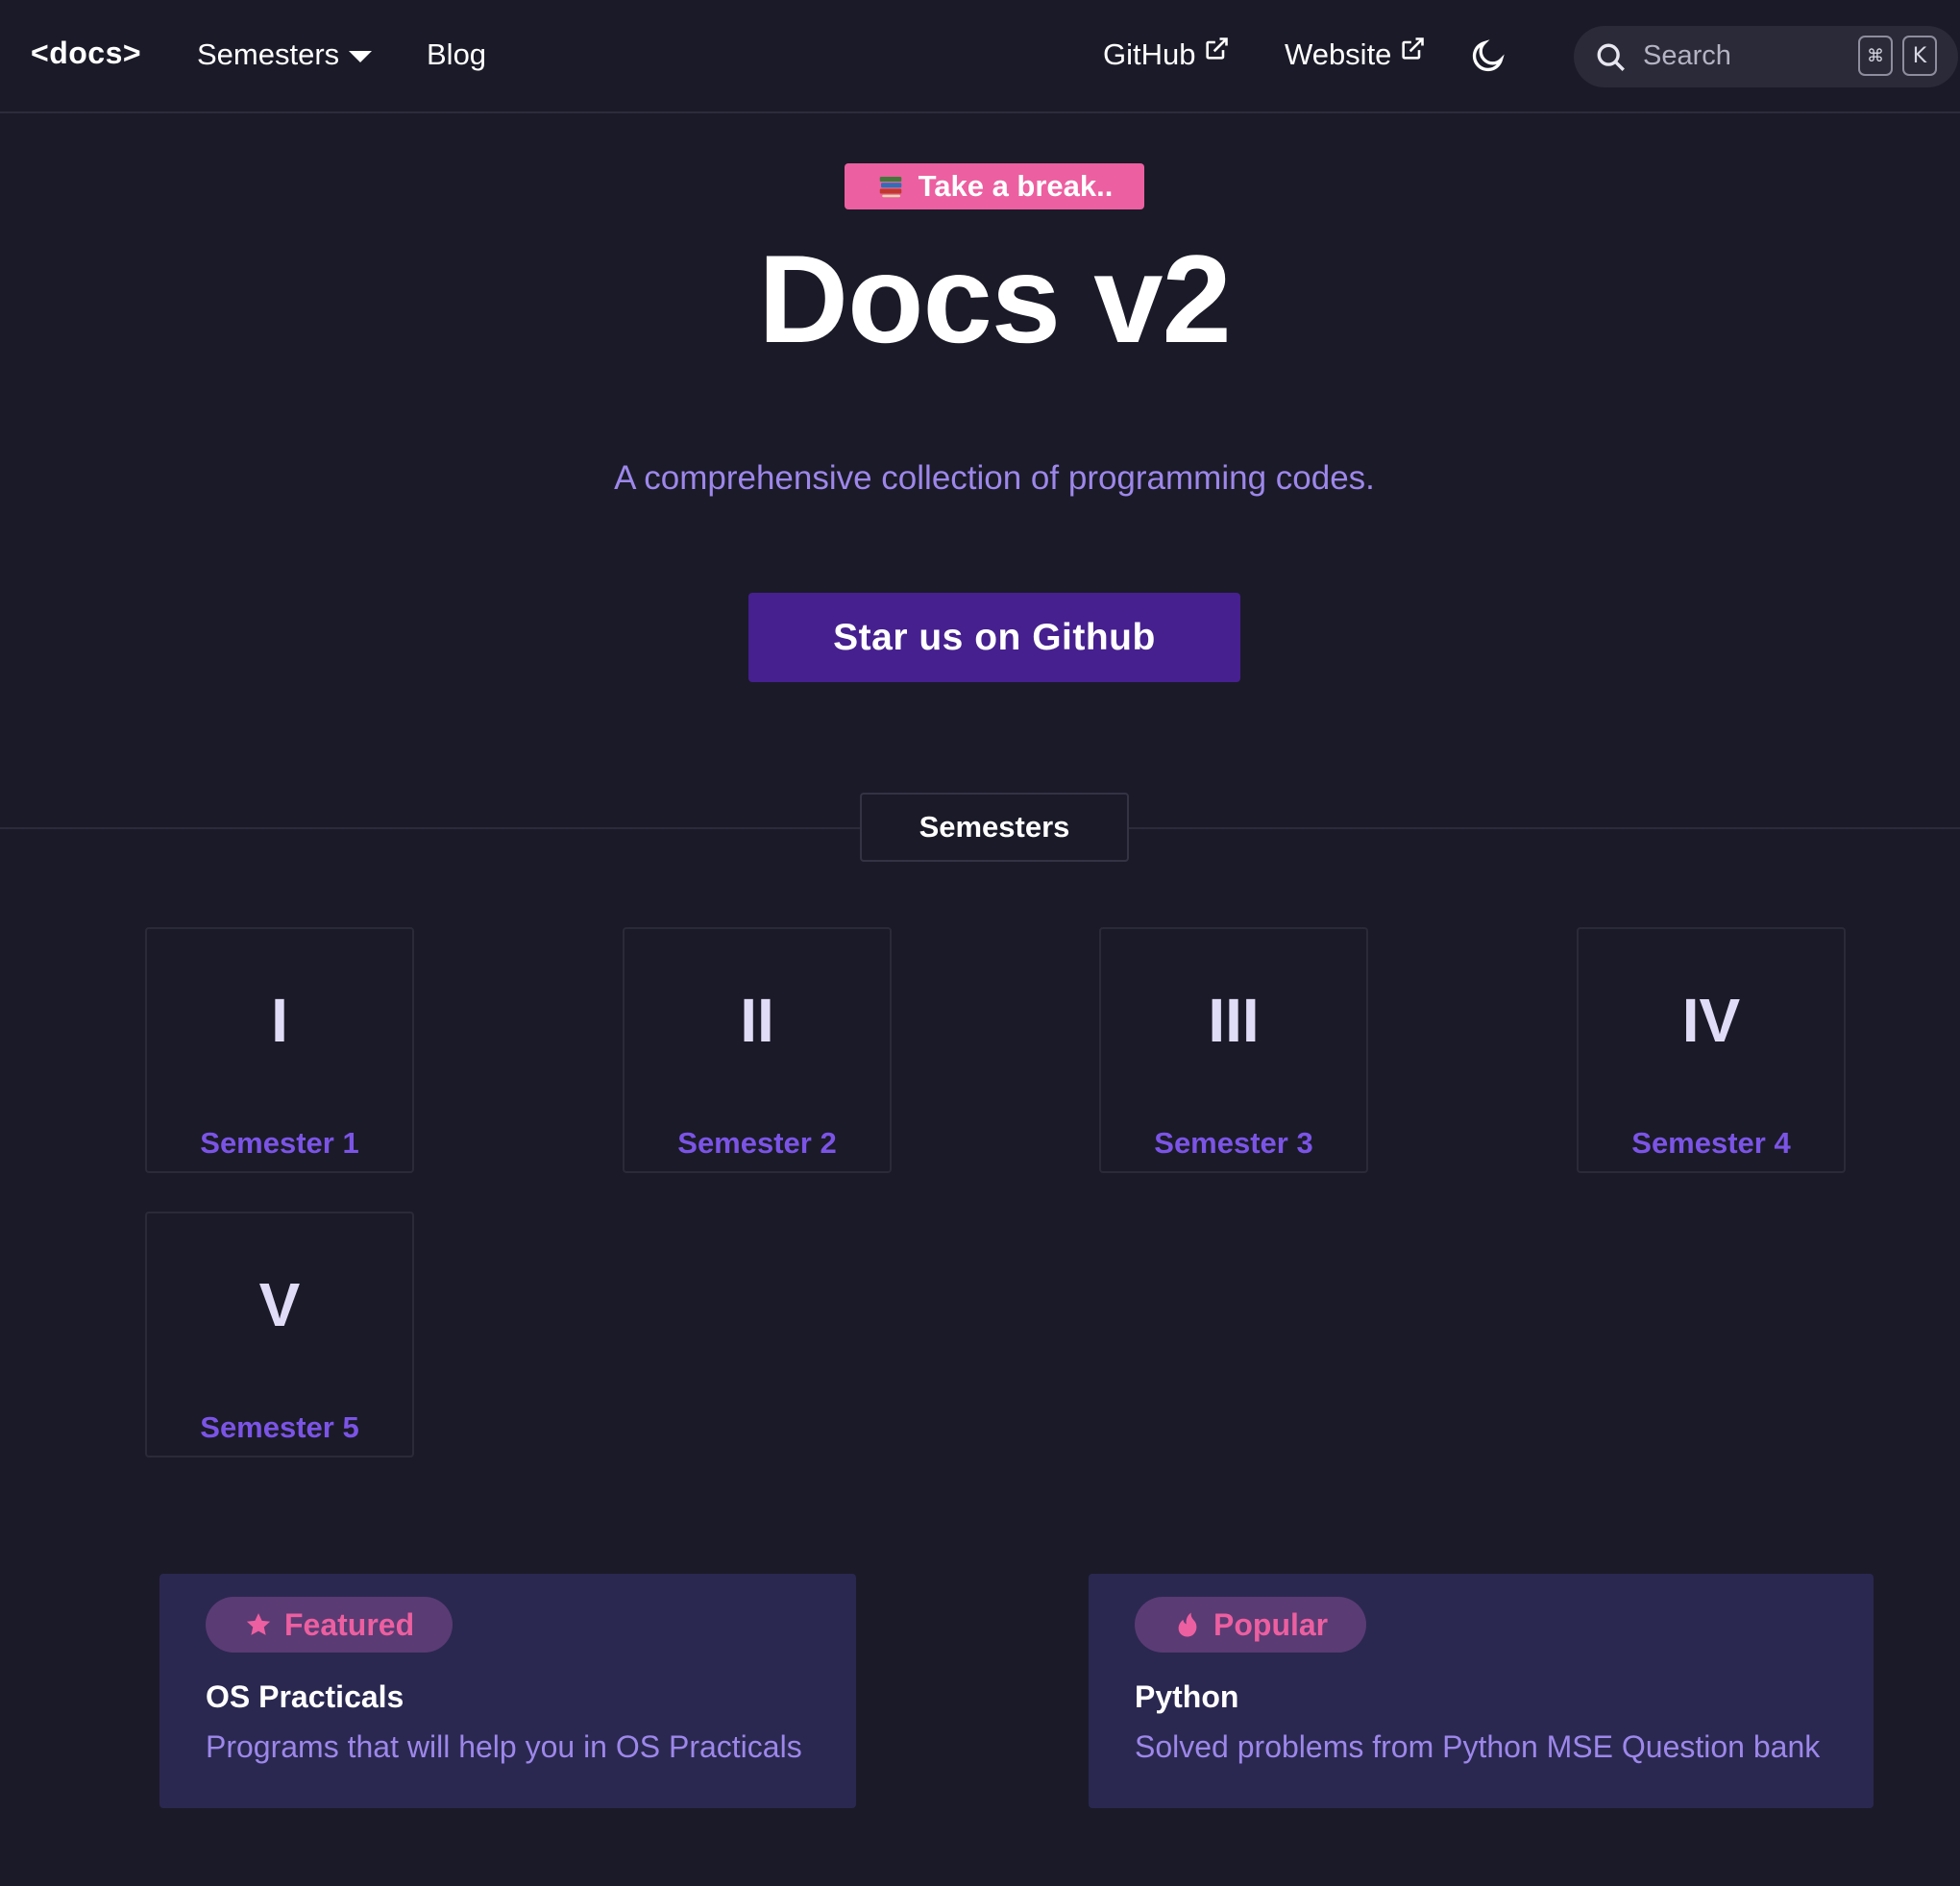 This screenshot has width=1960, height=1886. What do you see at coordinates (1188, 1624) in the screenshot?
I see `fire-icon` at bounding box center [1188, 1624].